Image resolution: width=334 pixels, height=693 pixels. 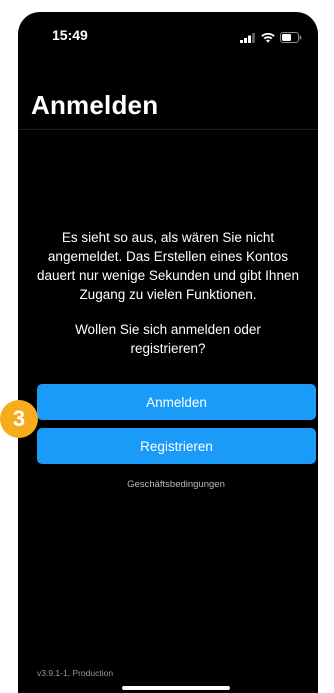 I want to click on title-divider, so click(x=168, y=129).